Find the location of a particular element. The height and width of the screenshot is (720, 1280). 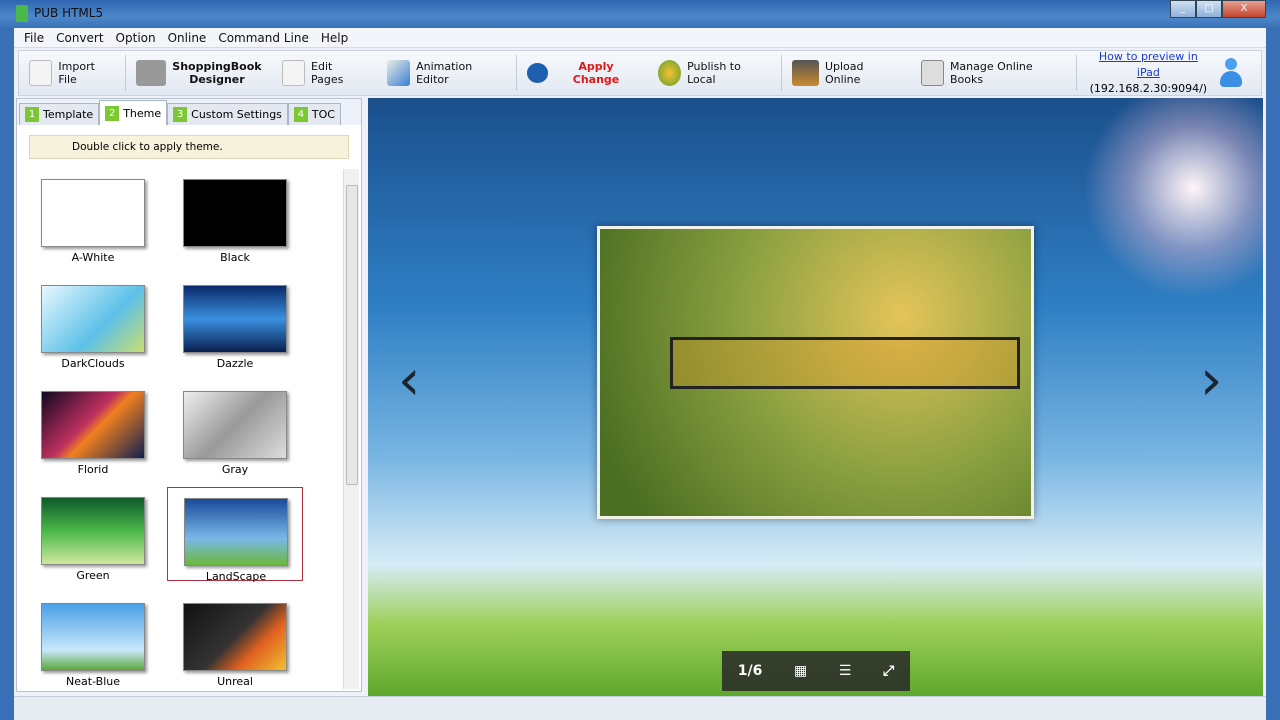

tab-label: Template is located at coordinates (68, 114).